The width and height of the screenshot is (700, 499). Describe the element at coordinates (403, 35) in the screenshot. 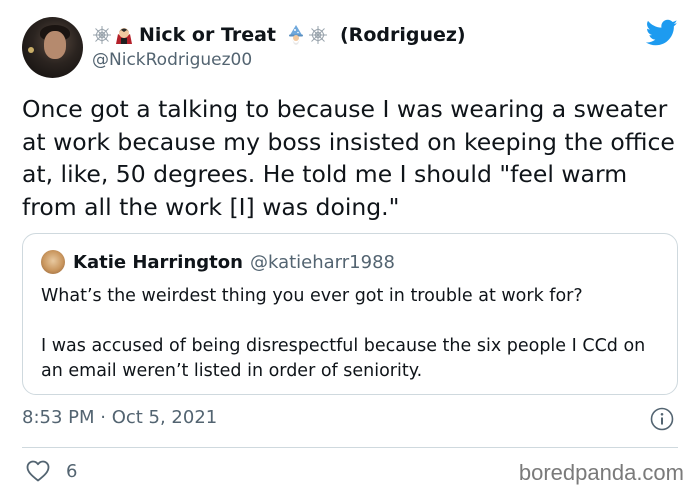

I see `display-name-suffix: (Rodriguez)` at that location.